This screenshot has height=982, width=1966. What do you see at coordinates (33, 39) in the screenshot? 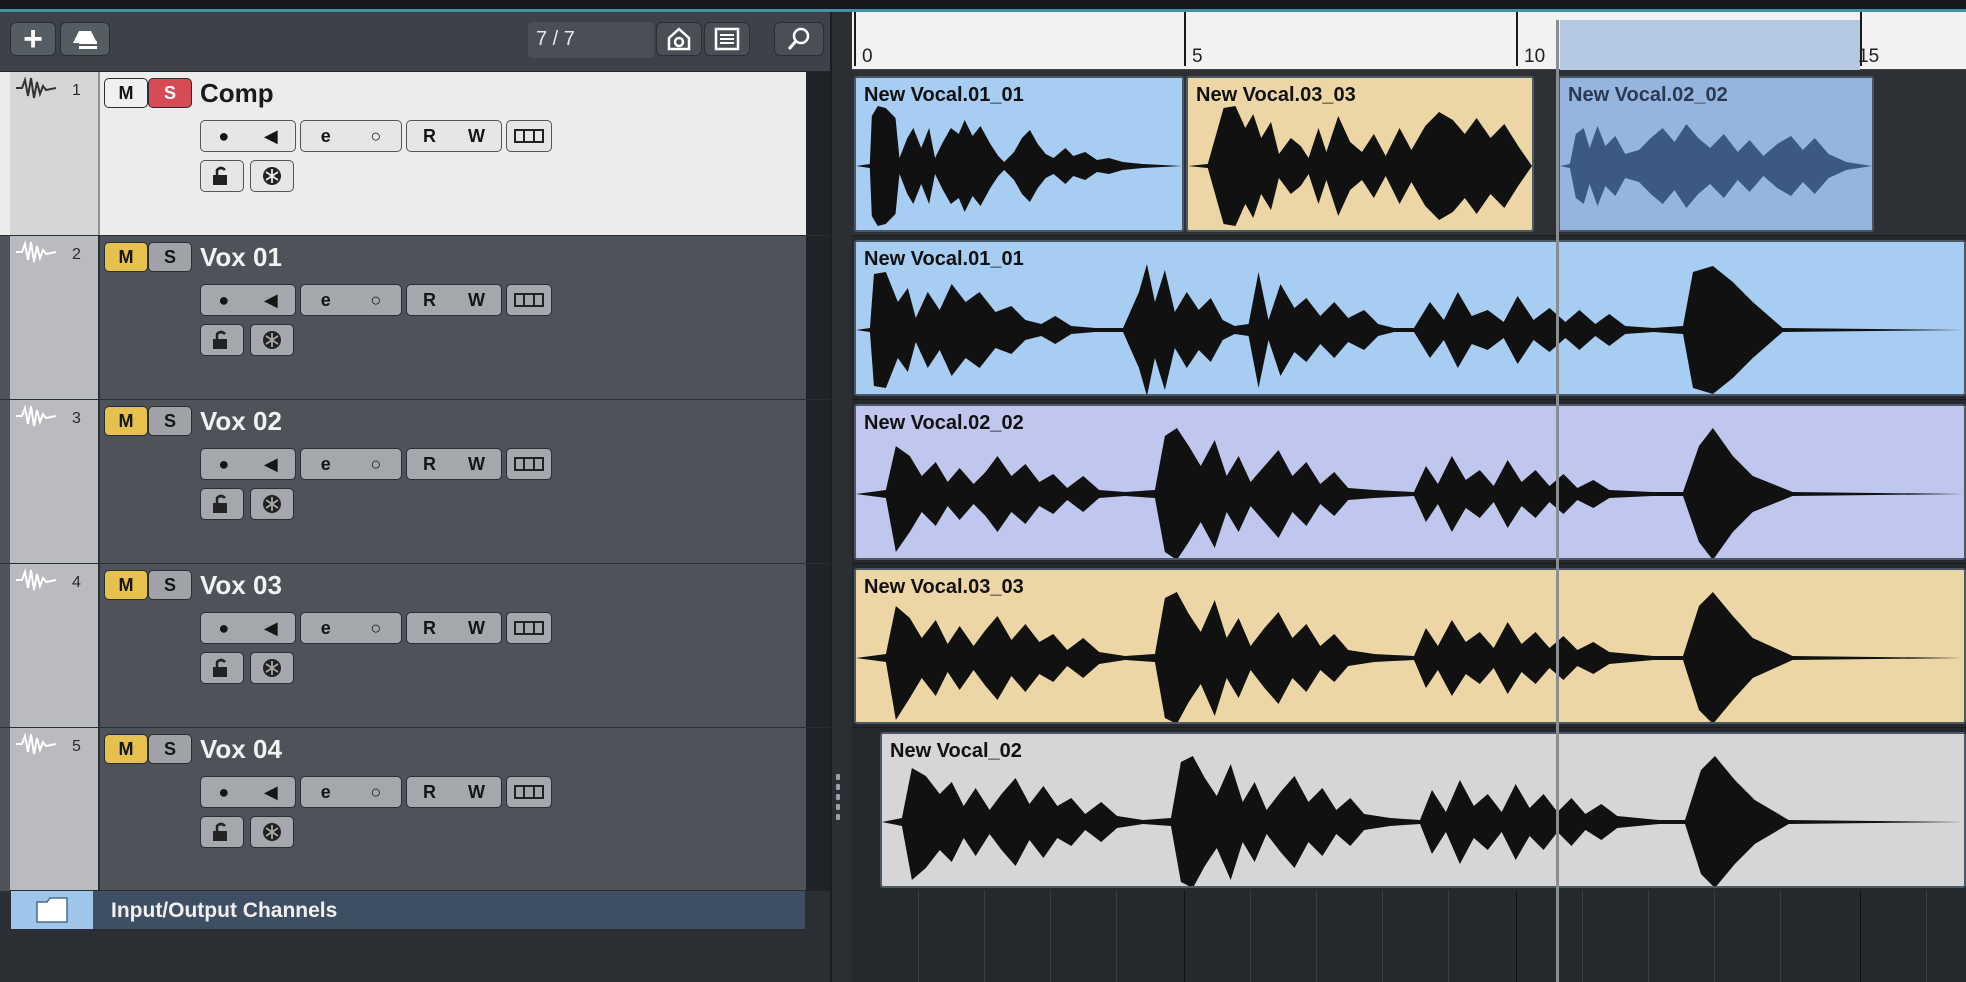
I see `add-track-button: +` at bounding box center [33, 39].